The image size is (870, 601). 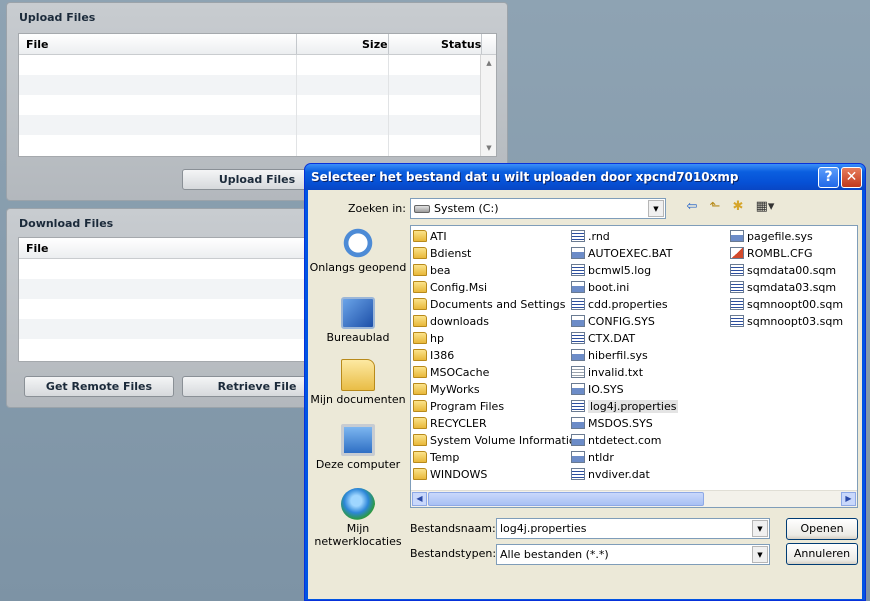 I want to click on file-item: log4j.properties, so click(x=624, y=406).